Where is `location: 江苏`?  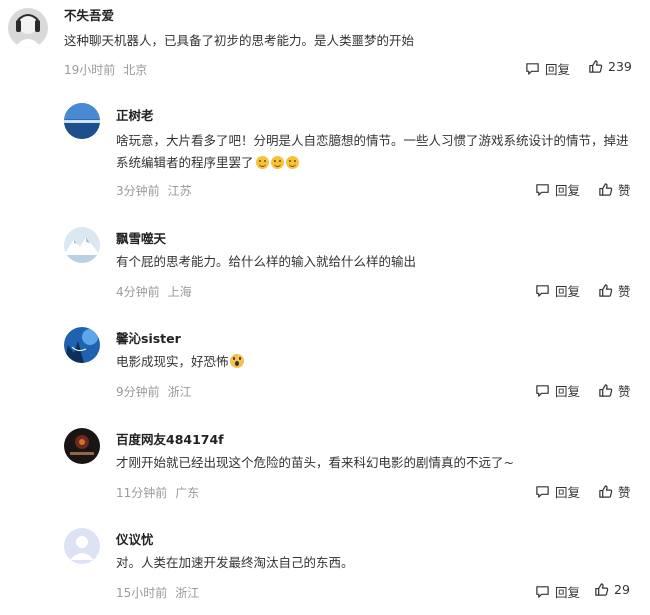
location: 江苏 is located at coordinates (179, 191).